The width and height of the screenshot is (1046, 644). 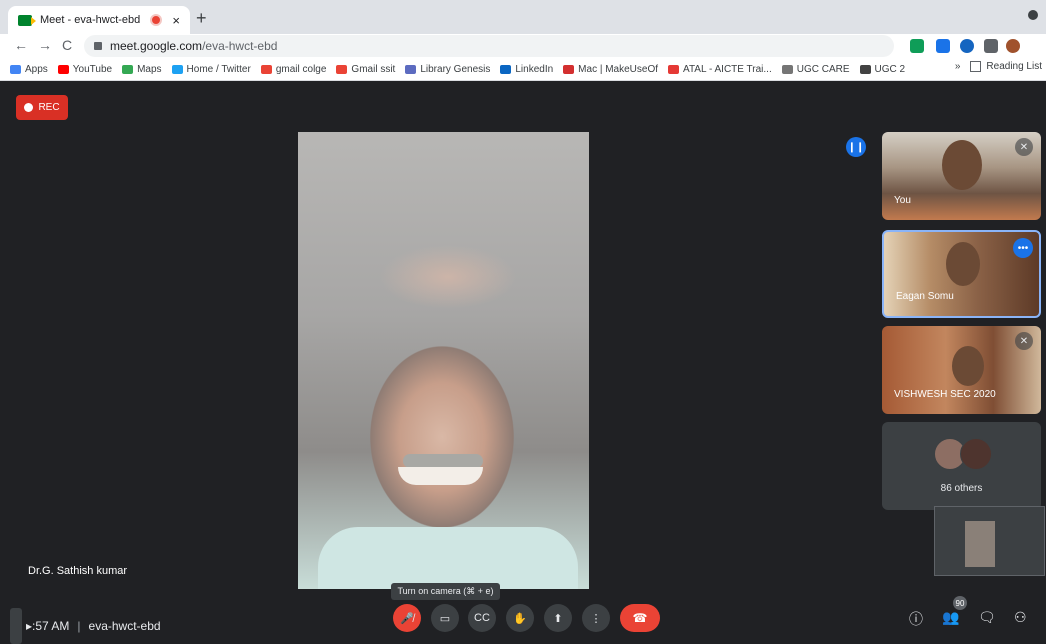 I want to click on participant-name: VISHWESH SEC 2020, so click(x=945, y=394).